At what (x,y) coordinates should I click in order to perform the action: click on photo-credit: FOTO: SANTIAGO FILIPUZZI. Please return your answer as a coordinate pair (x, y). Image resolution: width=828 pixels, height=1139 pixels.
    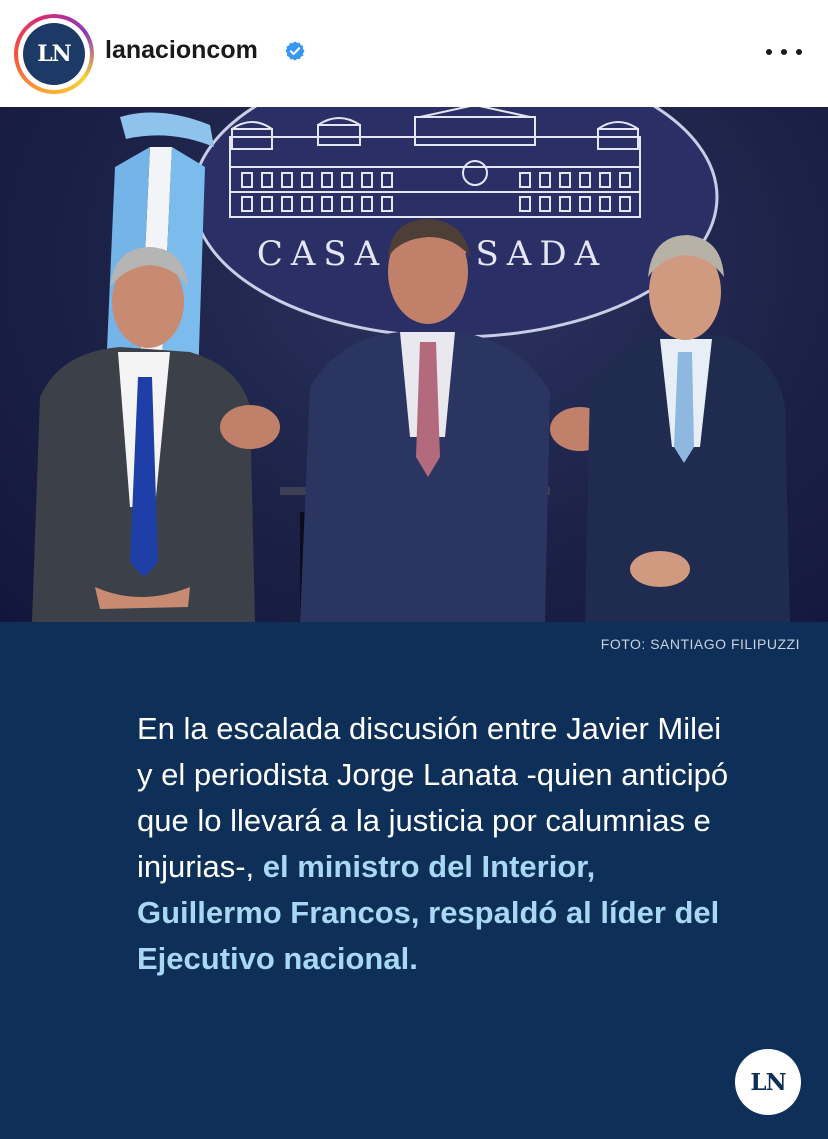
    Looking at the image, I should click on (700, 644).